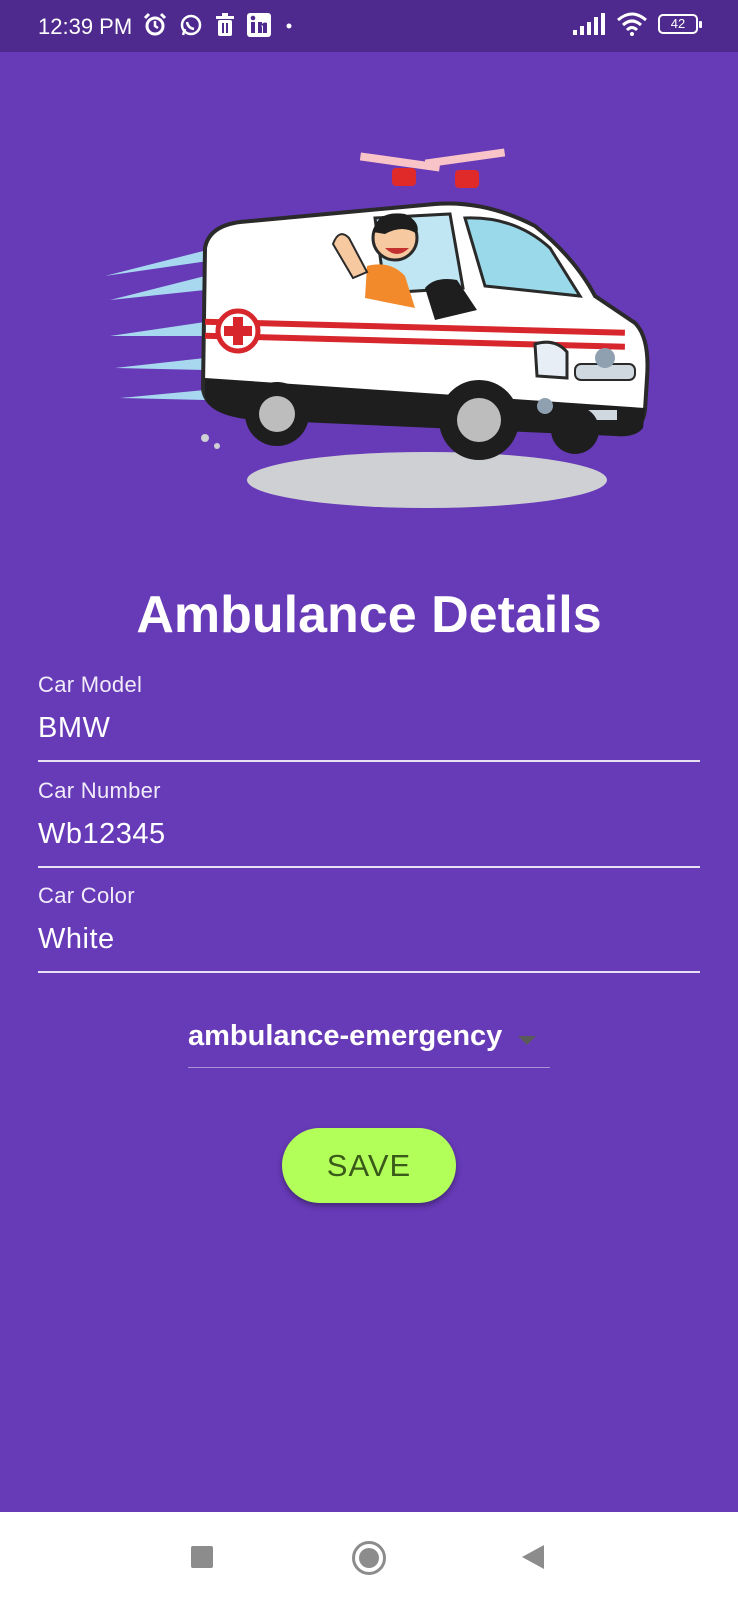 This screenshot has width=738, height=1600. Describe the element at coordinates (99, 790) in the screenshot. I see `car-number-label: Car Number` at that location.